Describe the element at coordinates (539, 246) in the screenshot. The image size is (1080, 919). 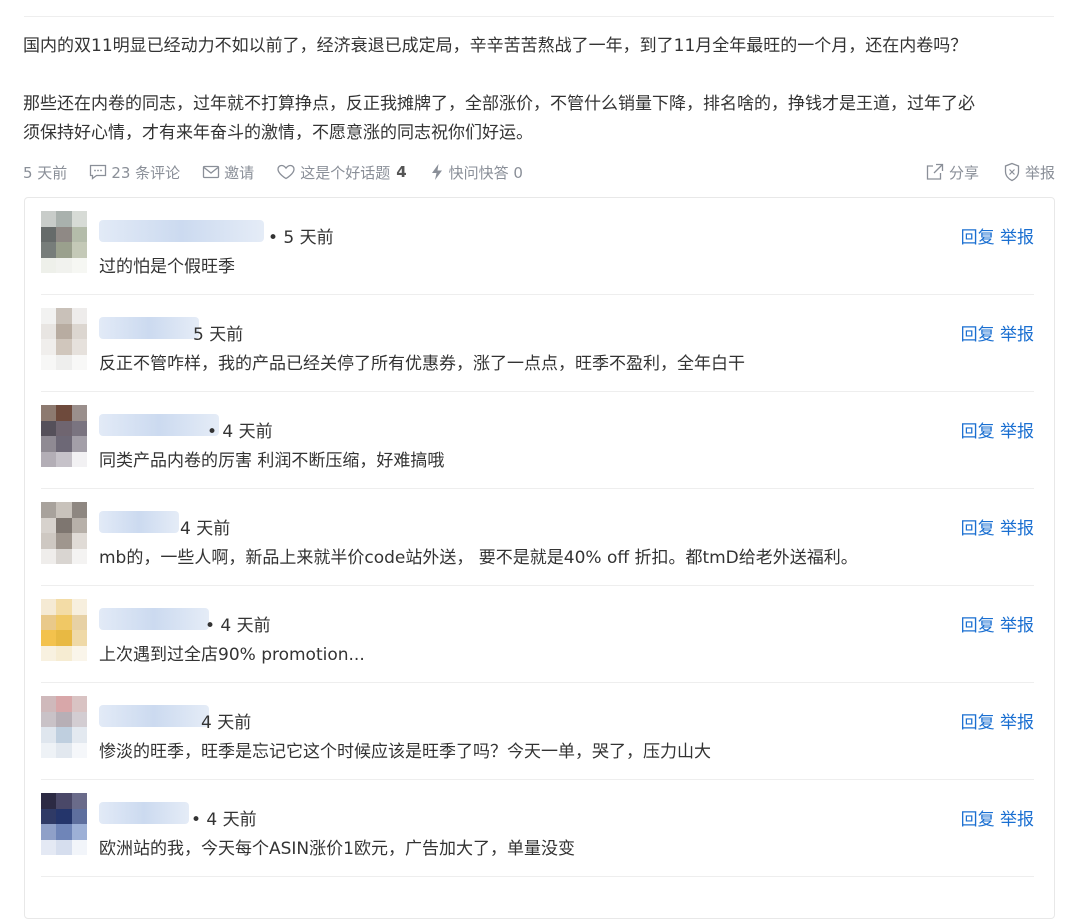
I see `comment-item: • 5 天前 过的怕是个假旺季 回复 举报` at that location.